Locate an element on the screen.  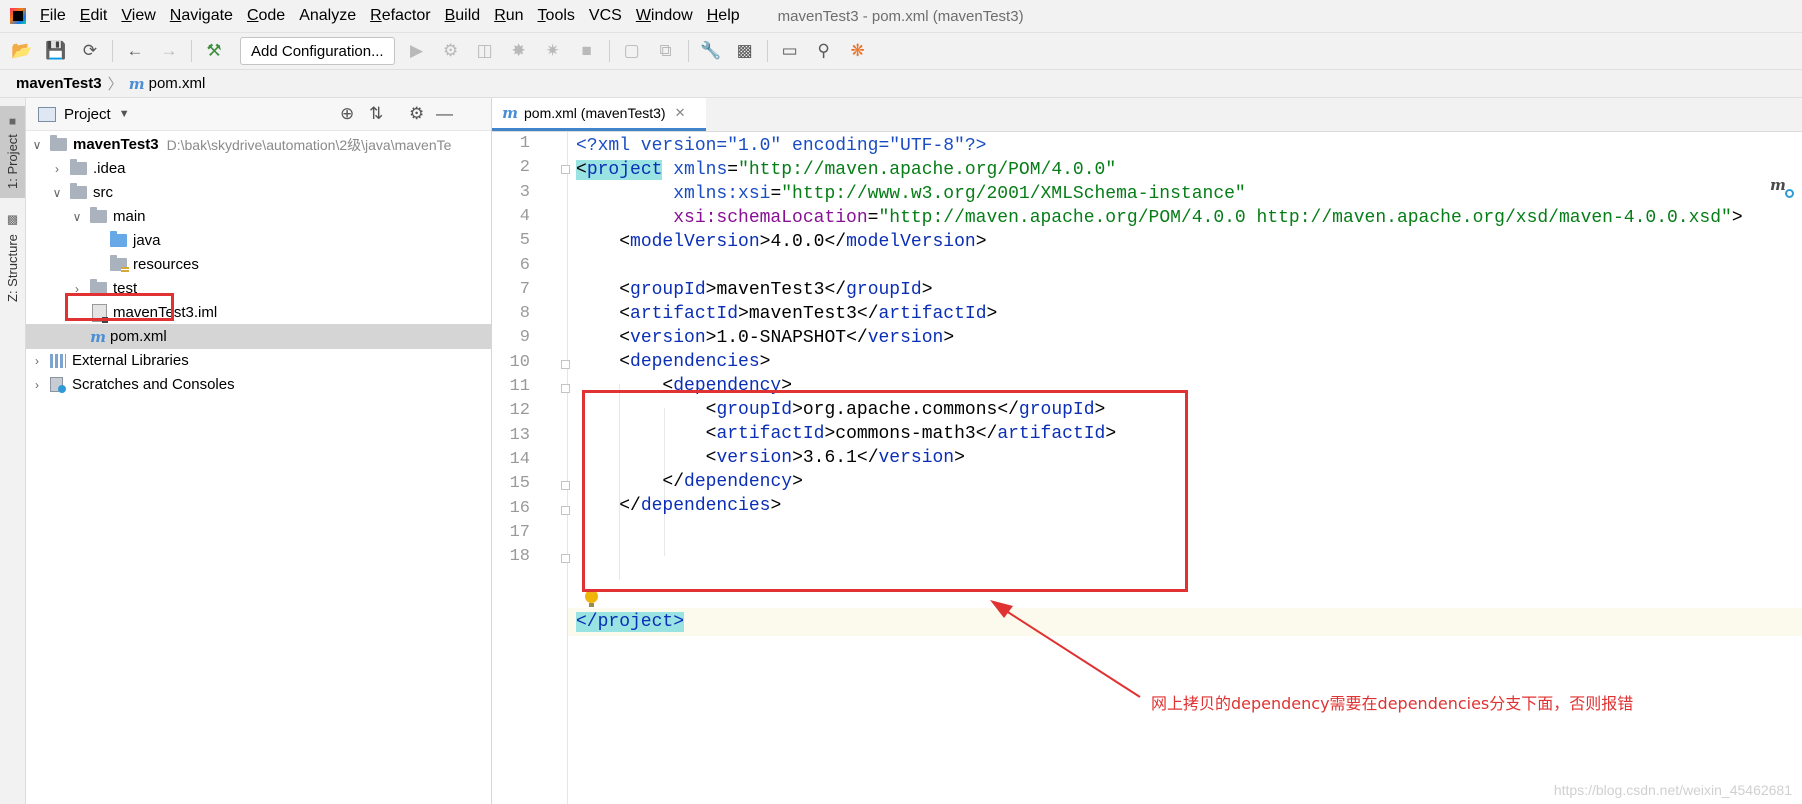
plugin-icon: ❋ is located at coordinates (858, 51).